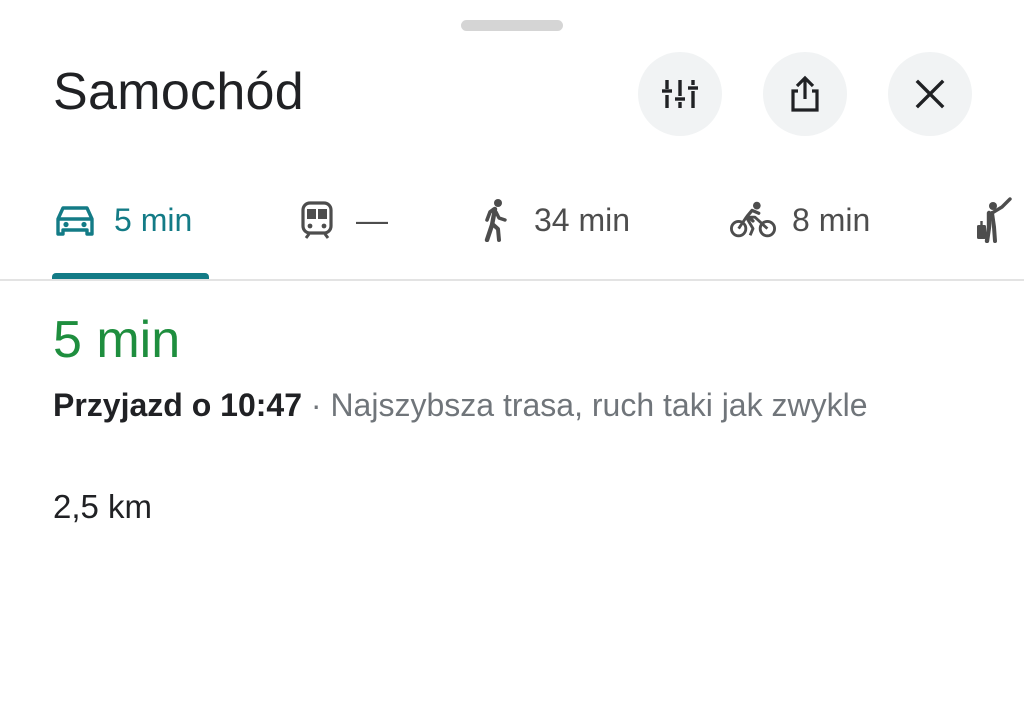 Image resolution: width=1024 pixels, height=716 pixels. What do you see at coordinates (117, 340) in the screenshot?
I see `route-duration: 5 min` at bounding box center [117, 340].